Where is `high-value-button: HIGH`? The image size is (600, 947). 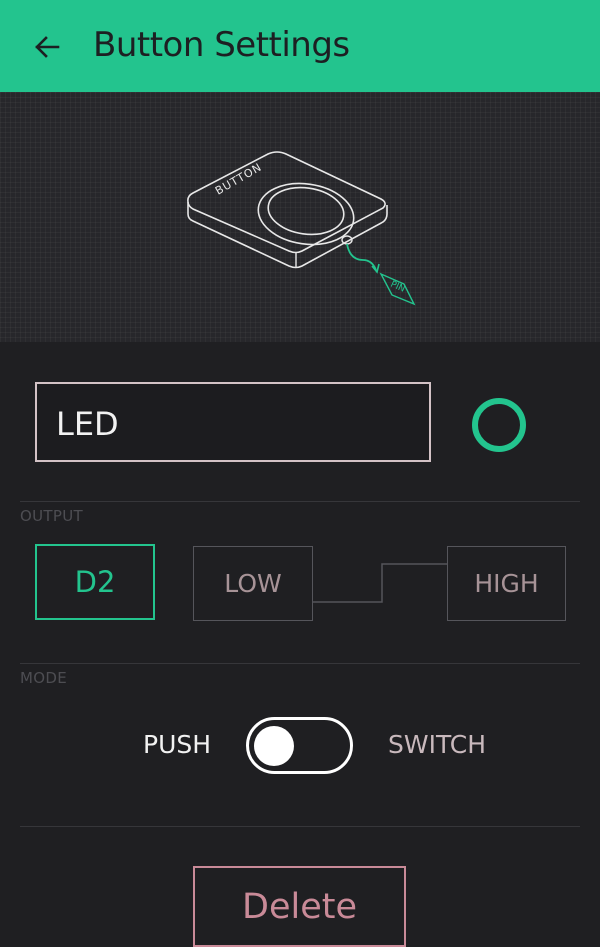 high-value-button: HIGH is located at coordinates (506, 583).